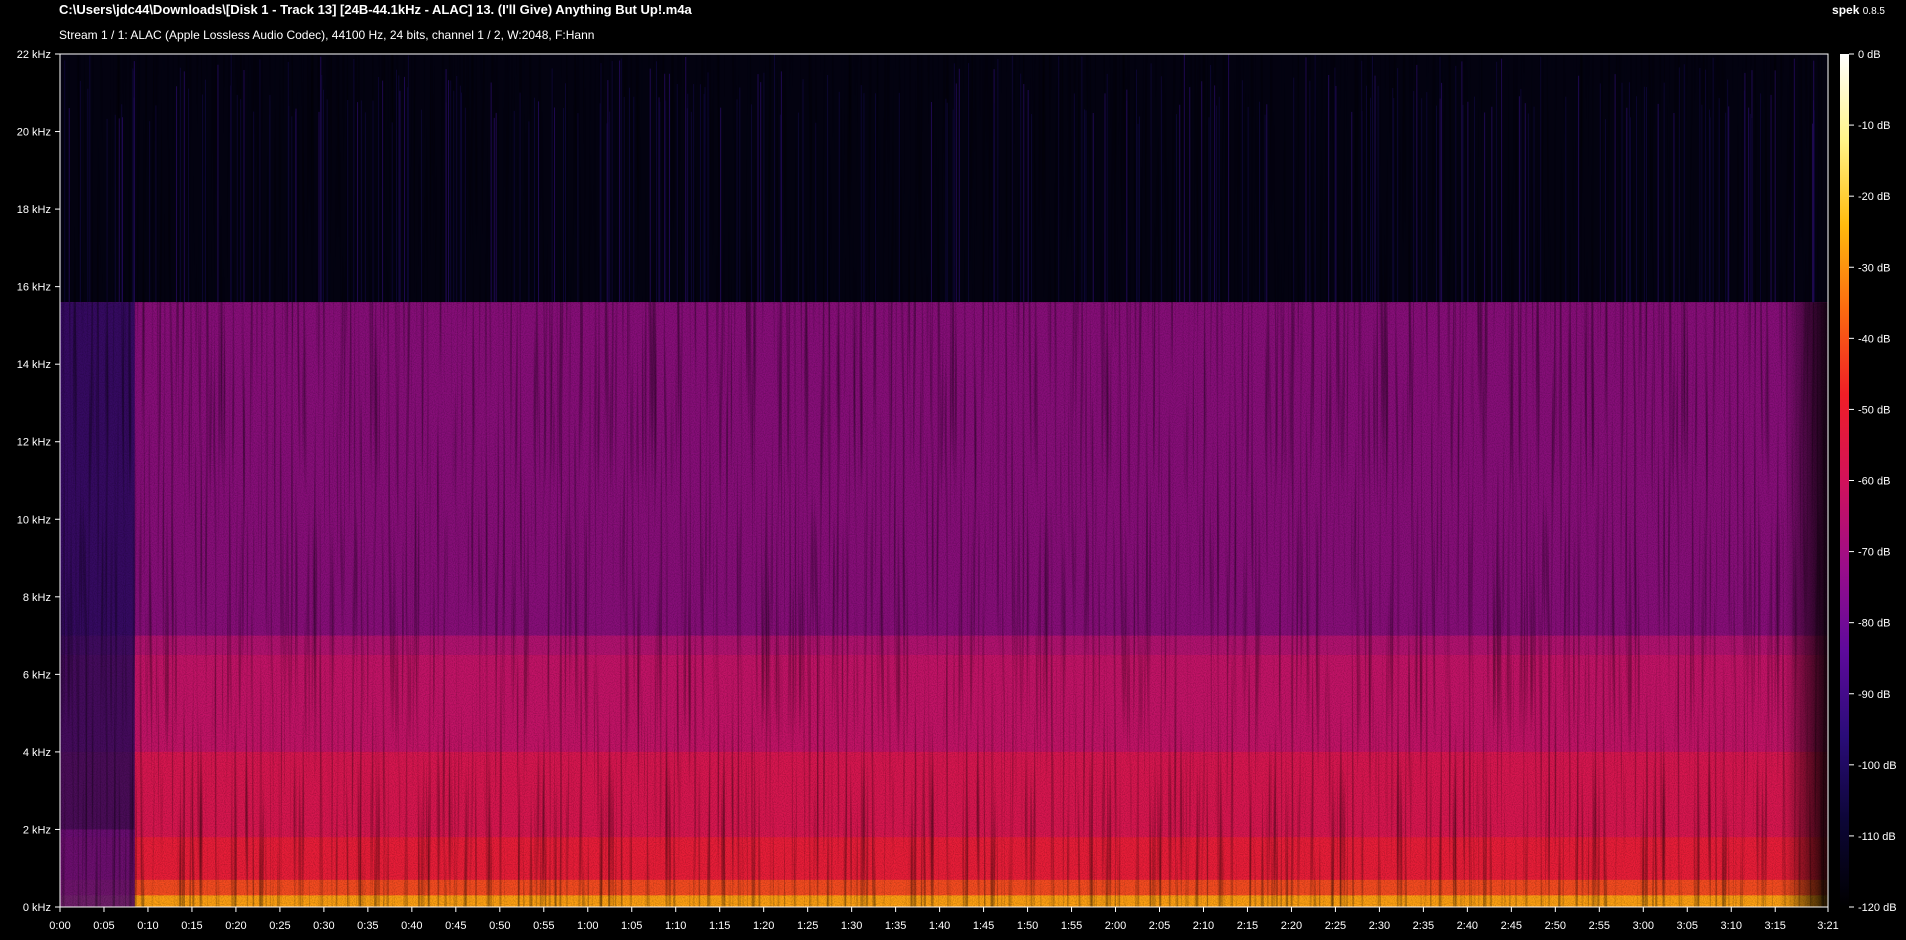 The image size is (1906, 940). I want to click on x-tick-label: 2:20, so click(1291, 926).